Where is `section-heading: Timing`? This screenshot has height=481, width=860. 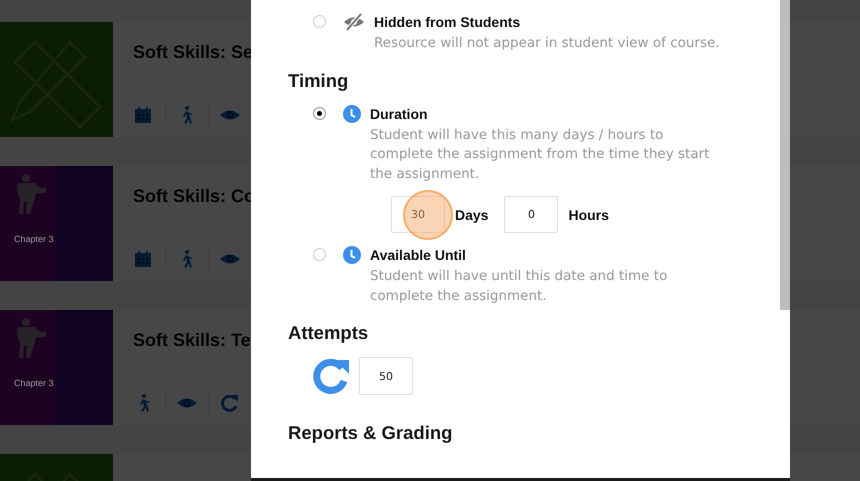 section-heading: Timing is located at coordinates (319, 81).